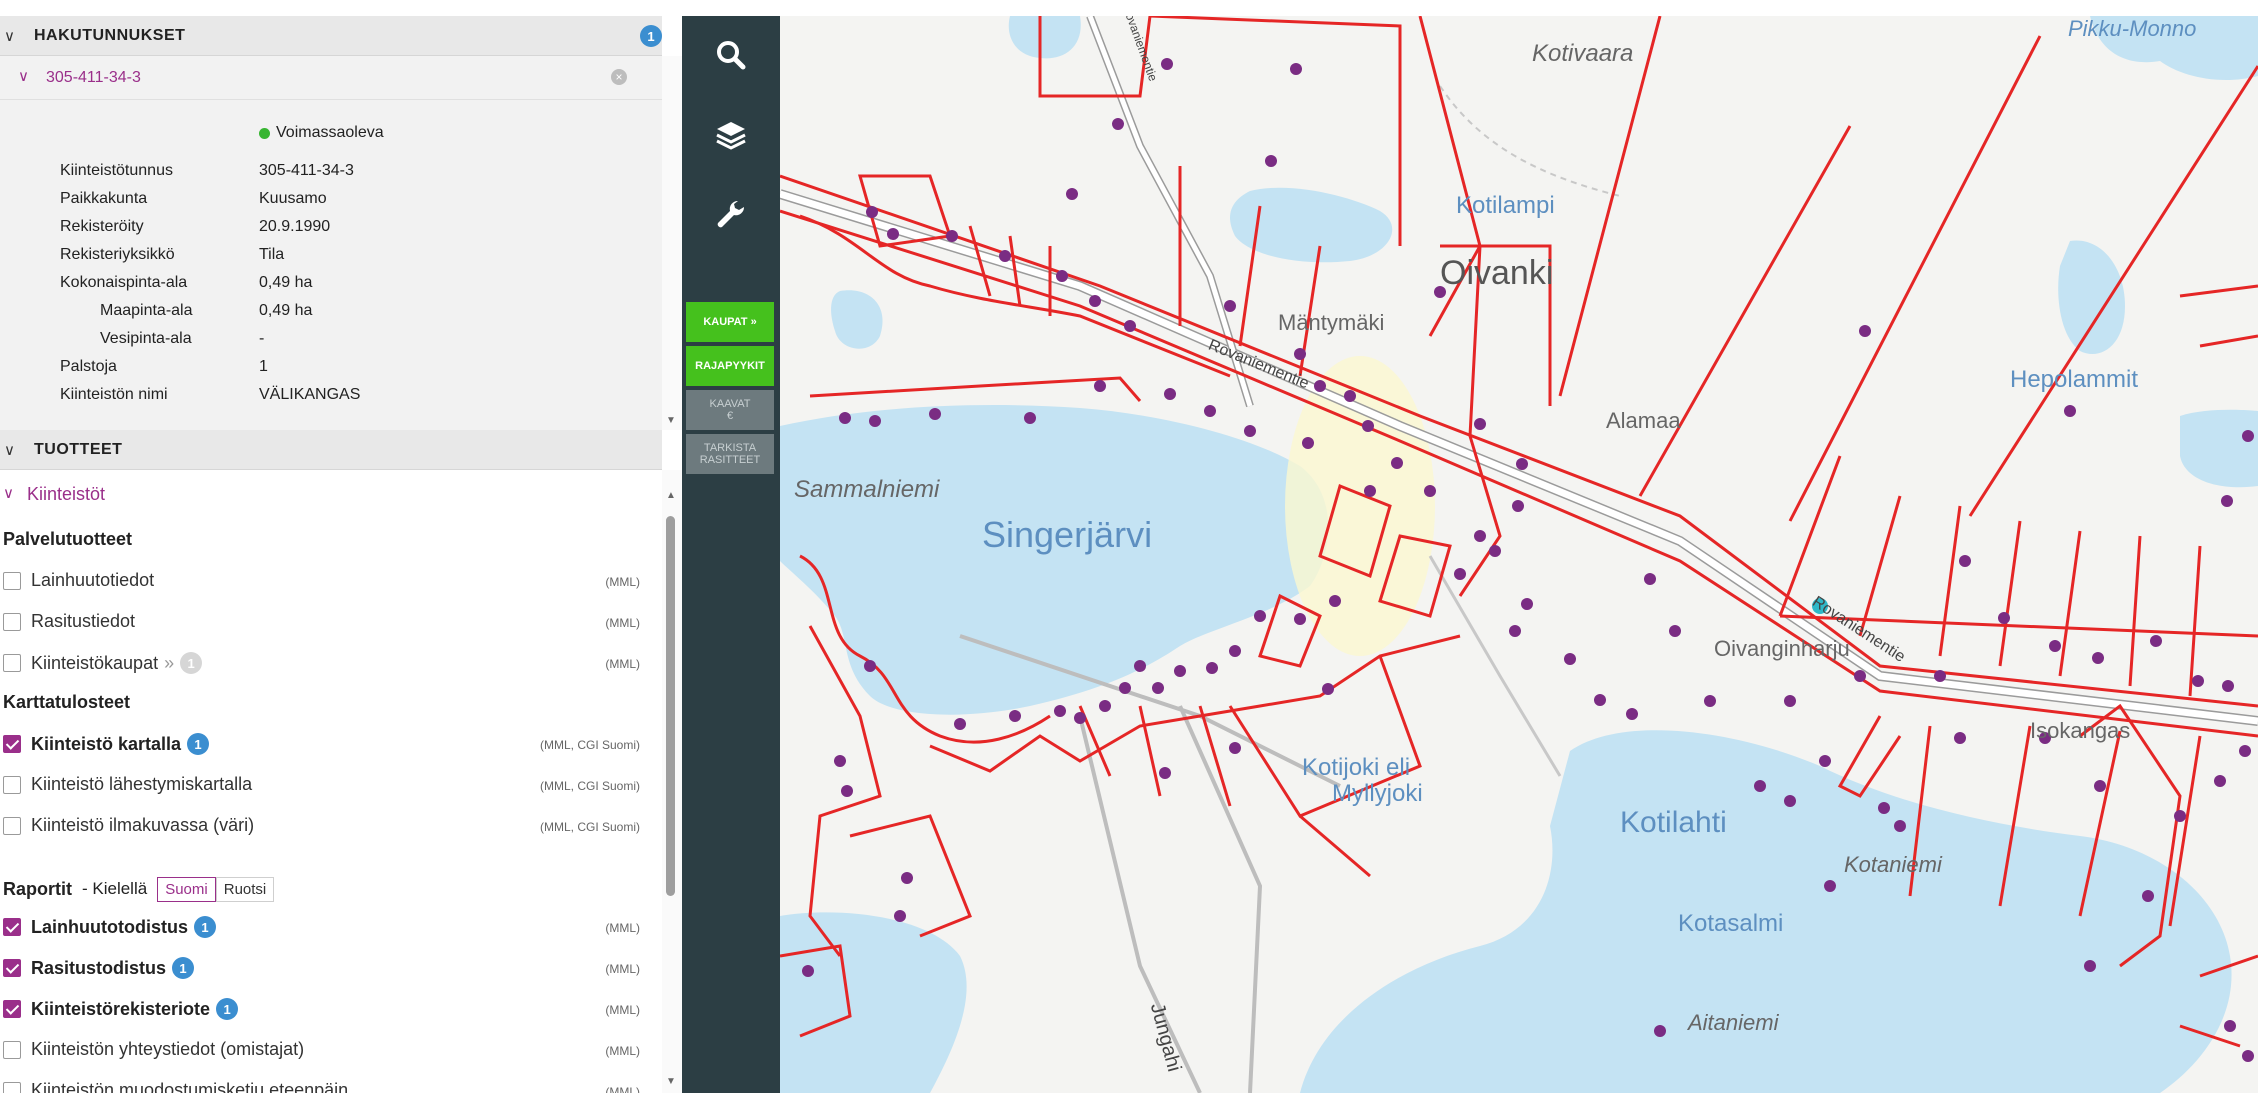 The height and width of the screenshot is (1093, 2258). I want to click on kaavat-currency: €, so click(730, 416).